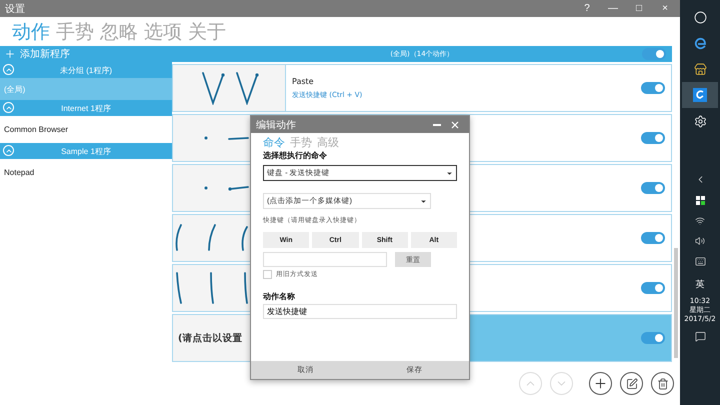 The height and width of the screenshot is (405, 720). What do you see at coordinates (295, 155) in the screenshot?
I see `command-label: 选择想执行的命令` at bounding box center [295, 155].